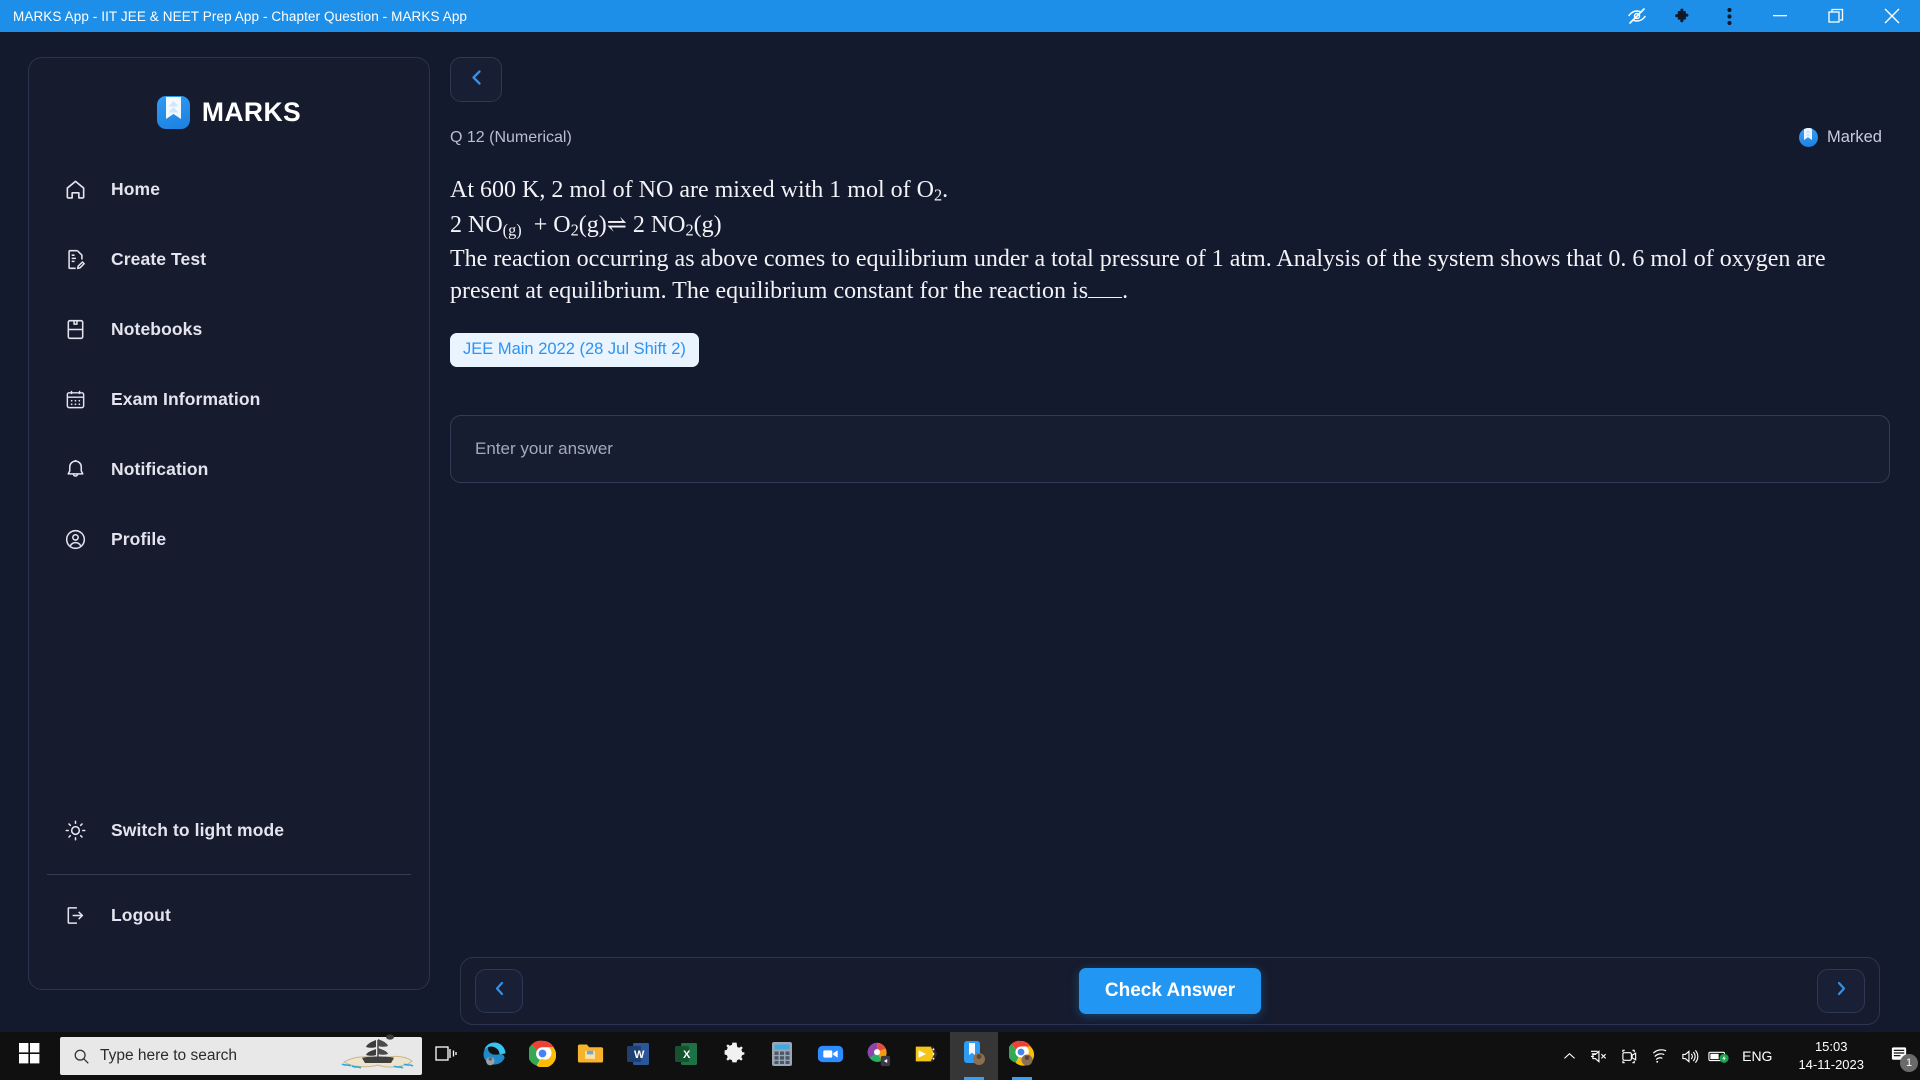 This screenshot has width=1920, height=1080. What do you see at coordinates (668, 224) in the screenshot?
I see `equation-species-3: NO` at bounding box center [668, 224].